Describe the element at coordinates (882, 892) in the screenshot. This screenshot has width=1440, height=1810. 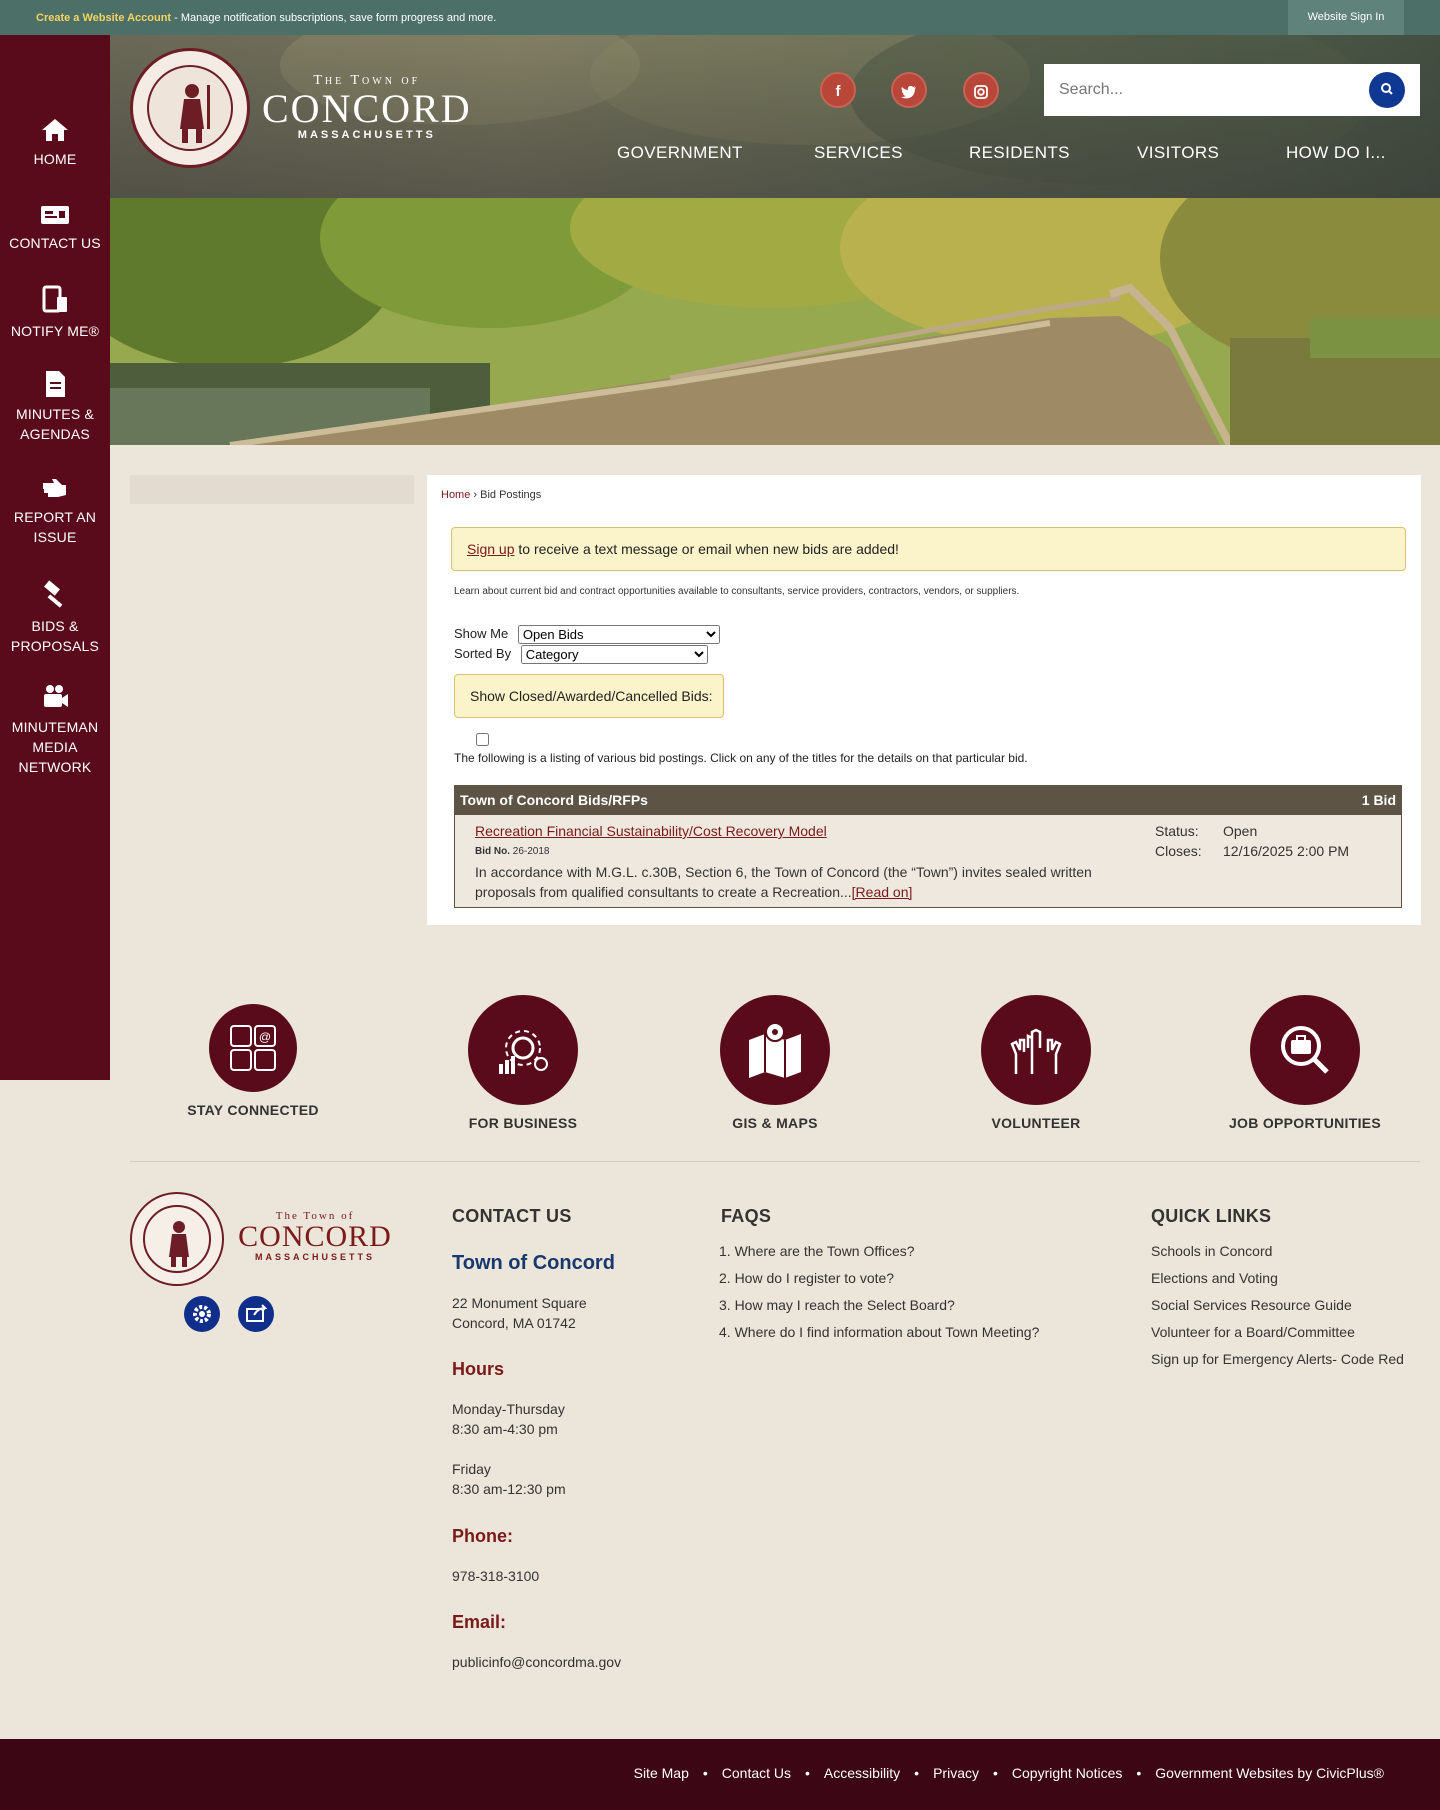
I see `read-on-link: [Read on]` at that location.